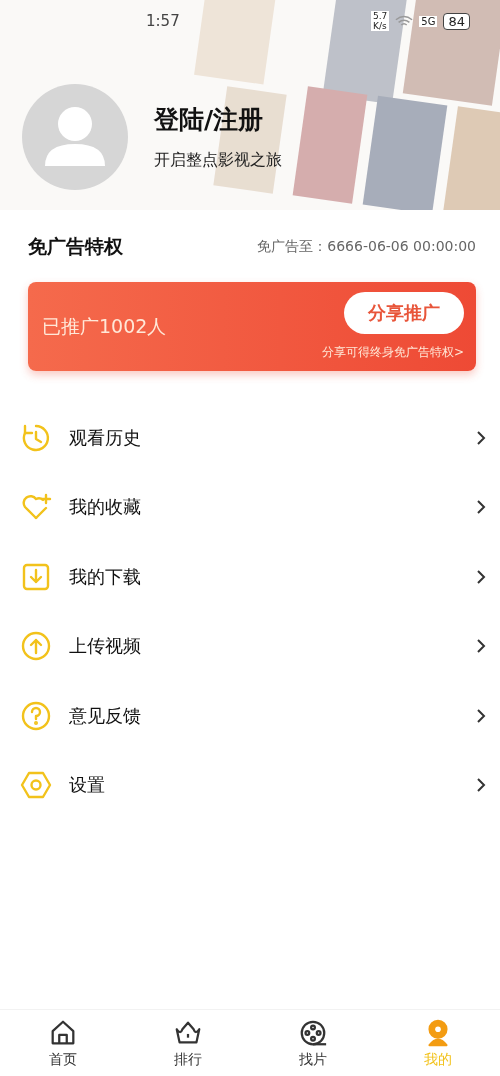 The image size is (500, 1076). I want to click on share-button: 分享推广, so click(404, 313).